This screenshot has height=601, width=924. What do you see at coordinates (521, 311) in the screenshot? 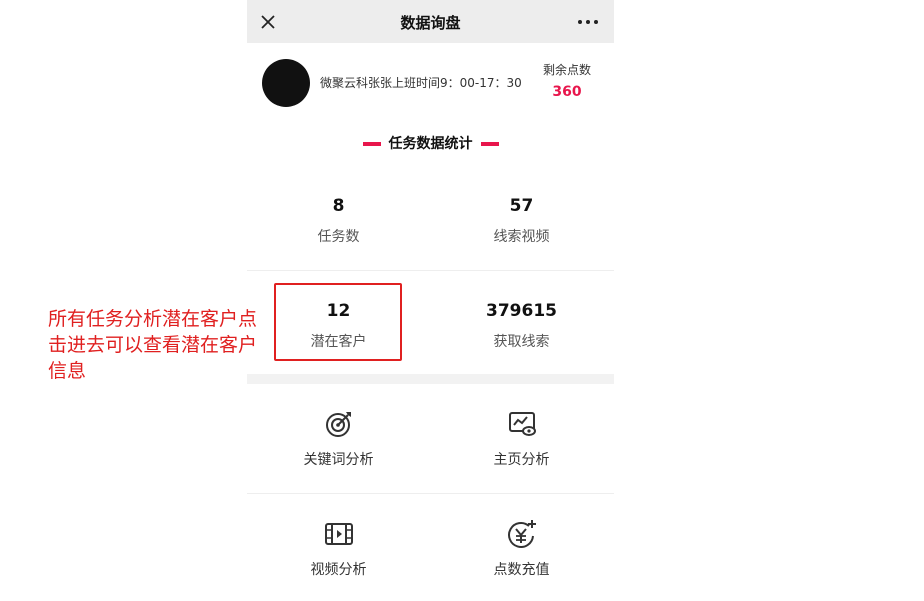
I see `stat-value: 379615` at bounding box center [521, 311].